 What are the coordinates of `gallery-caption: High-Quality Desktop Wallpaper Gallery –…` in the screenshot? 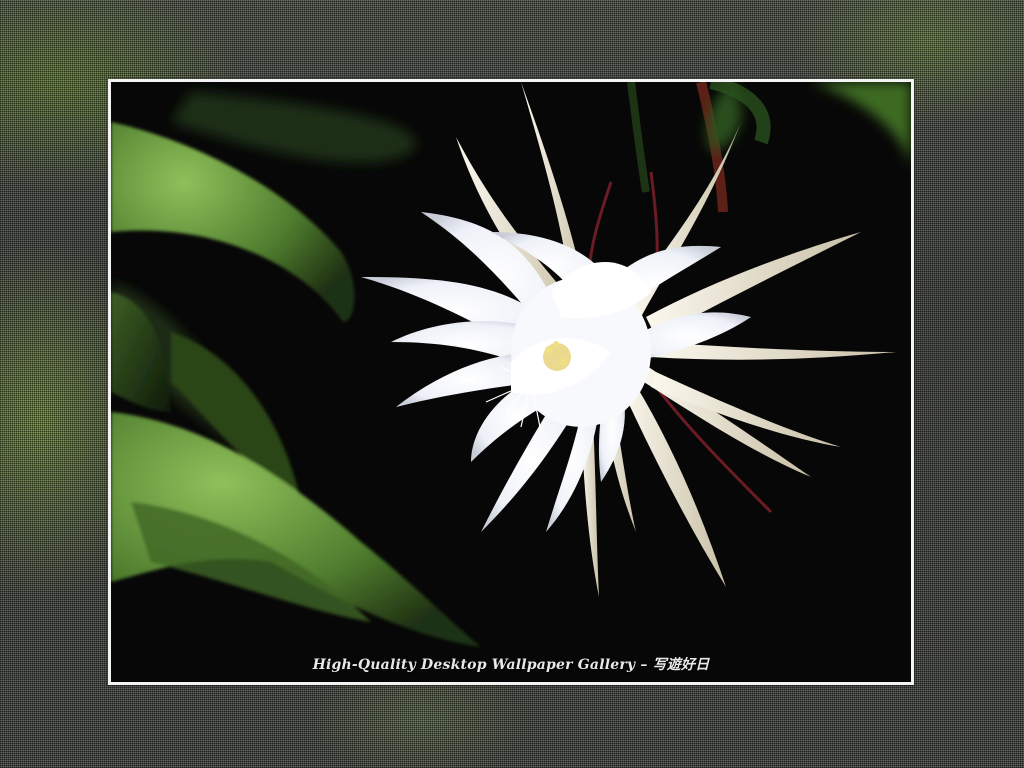 It's located at (511, 665).